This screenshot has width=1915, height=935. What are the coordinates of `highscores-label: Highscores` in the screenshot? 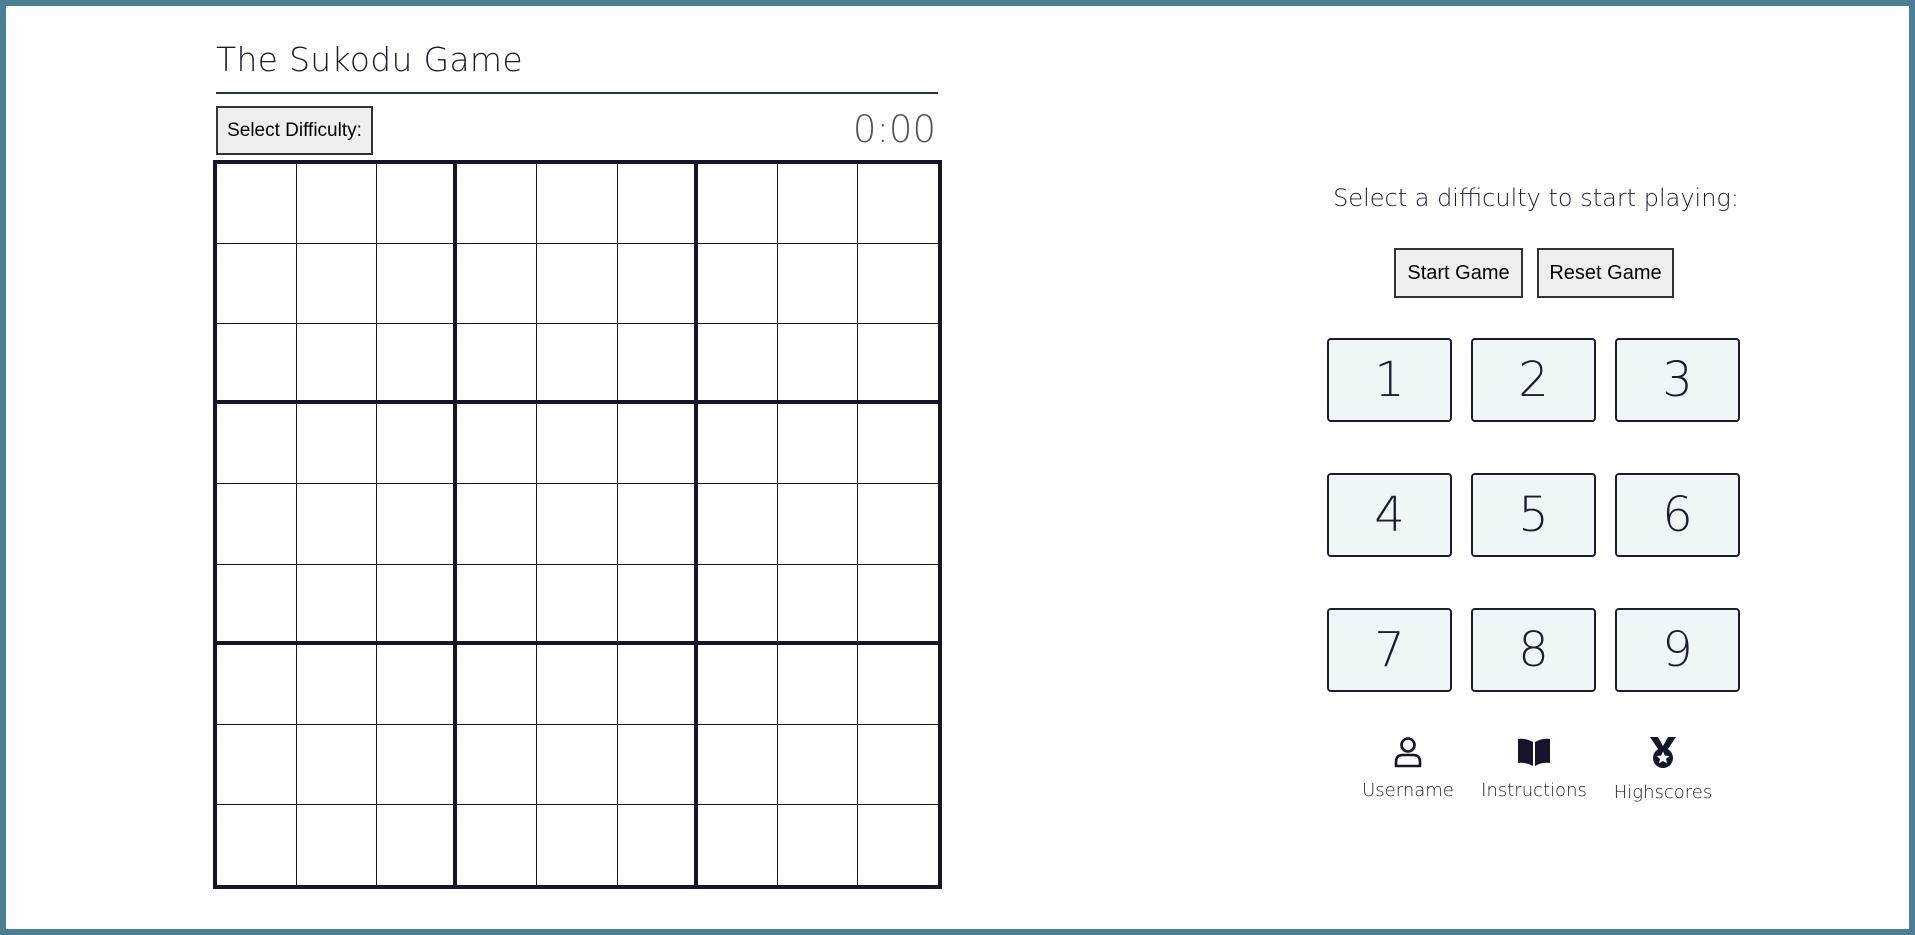 It's located at (1663, 792).